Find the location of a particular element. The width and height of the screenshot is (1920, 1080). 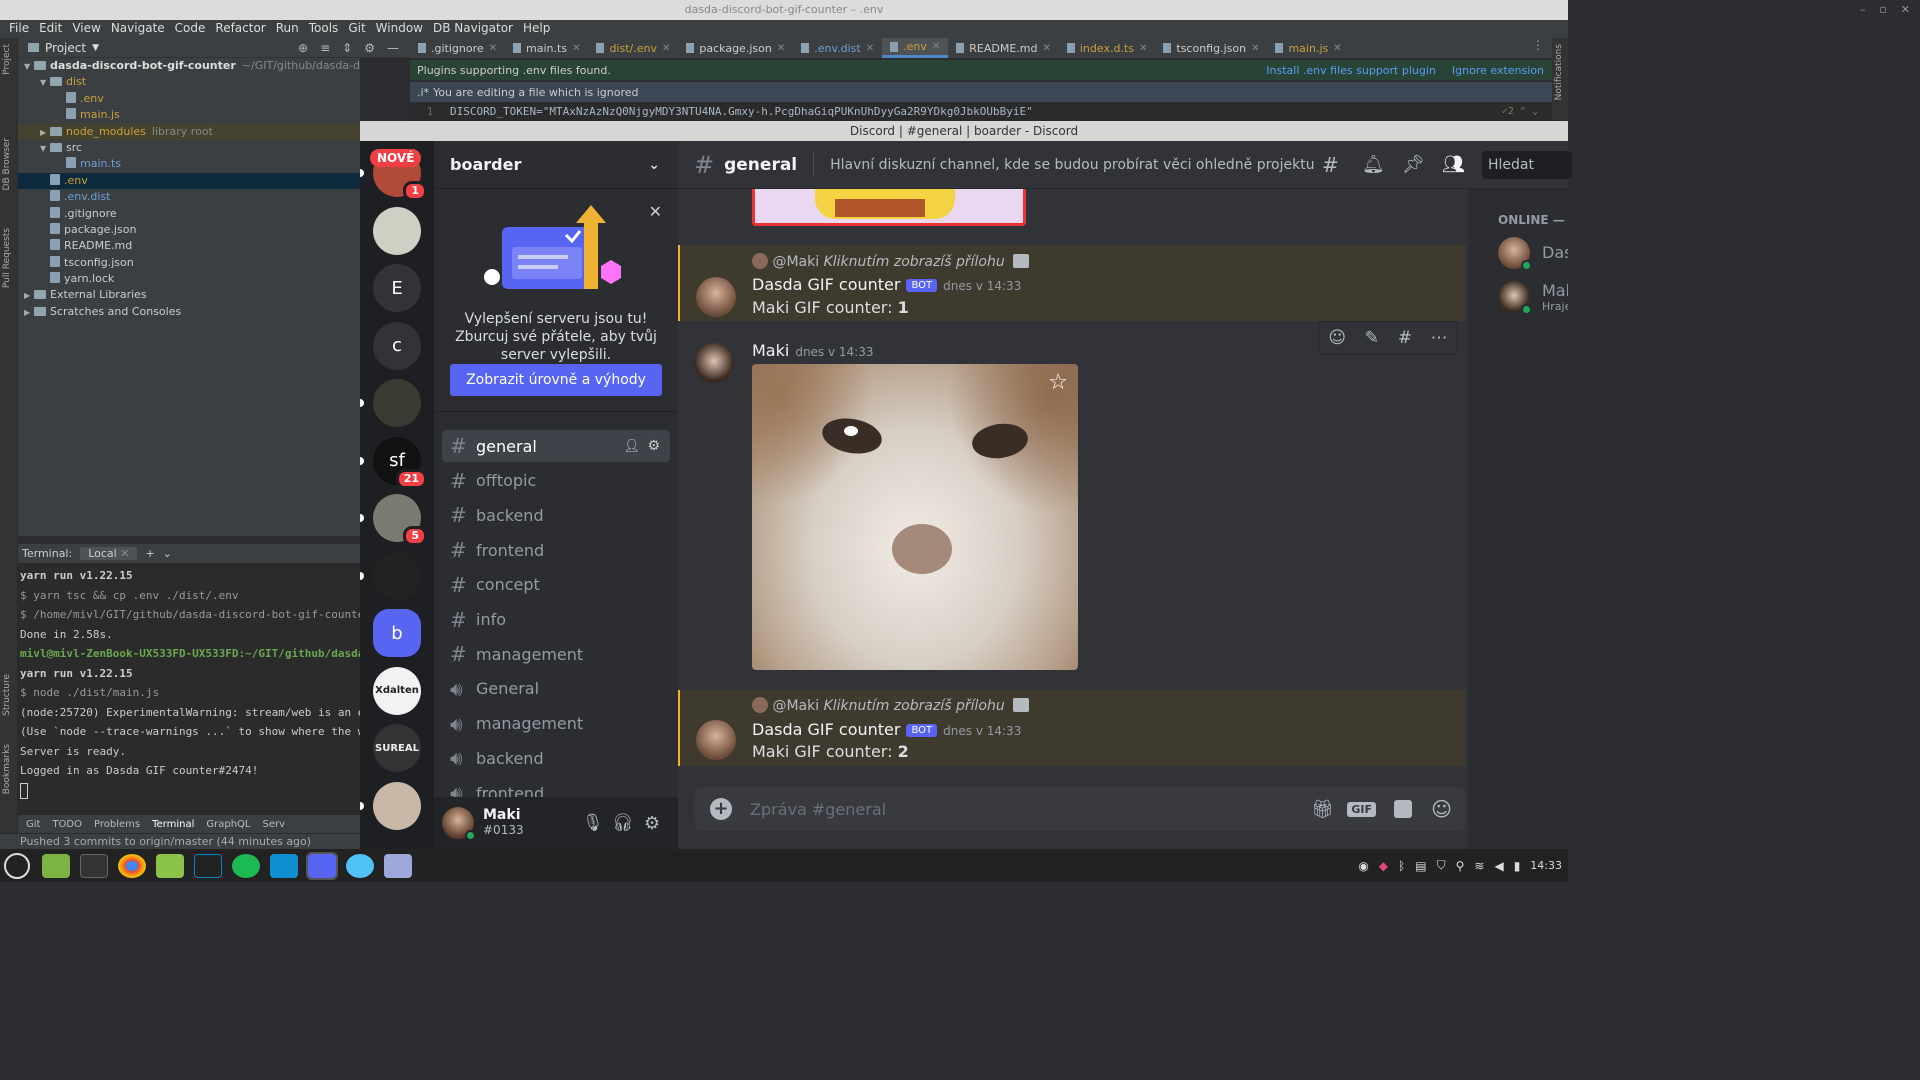

tree-folder: ▶ Scratches and Consoles is located at coordinates (189, 312).